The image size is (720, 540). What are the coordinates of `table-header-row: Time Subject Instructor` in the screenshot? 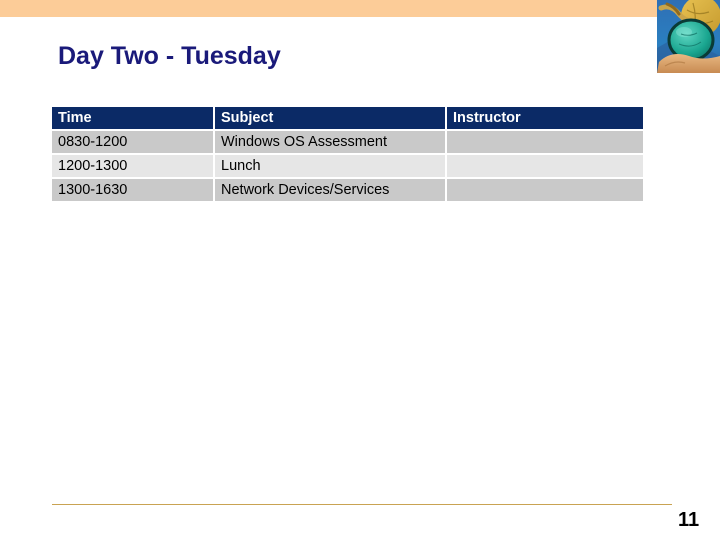 It's located at (347, 118).